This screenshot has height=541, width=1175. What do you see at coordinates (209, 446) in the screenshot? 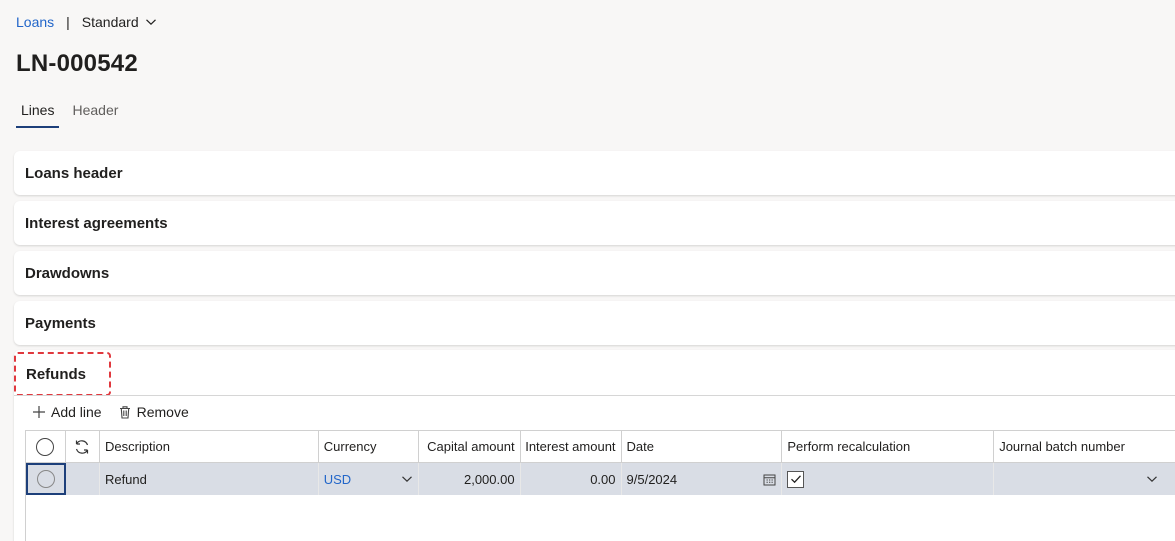
I see `column-header-description: Description` at bounding box center [209, 446].